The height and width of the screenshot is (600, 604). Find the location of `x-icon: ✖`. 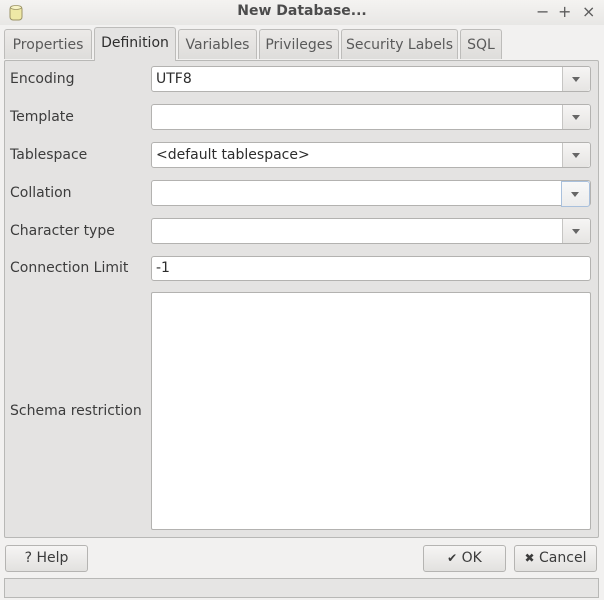

x-icon: ✖ is located at coordinates (529, 558).